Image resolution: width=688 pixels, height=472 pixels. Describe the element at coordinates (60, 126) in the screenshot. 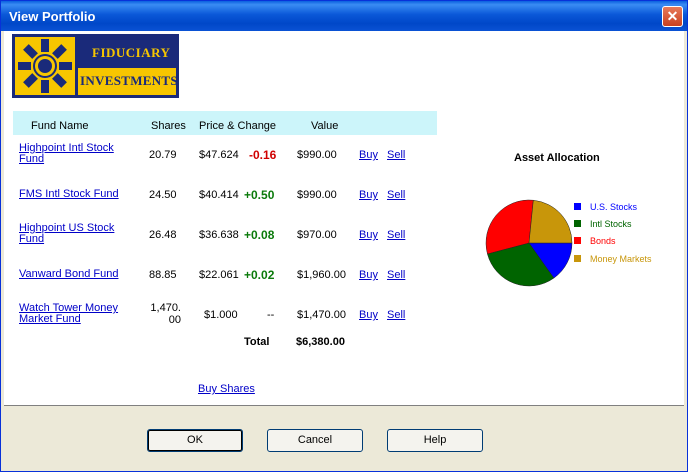

I see `header-fund-name: Fund Name` at that location.